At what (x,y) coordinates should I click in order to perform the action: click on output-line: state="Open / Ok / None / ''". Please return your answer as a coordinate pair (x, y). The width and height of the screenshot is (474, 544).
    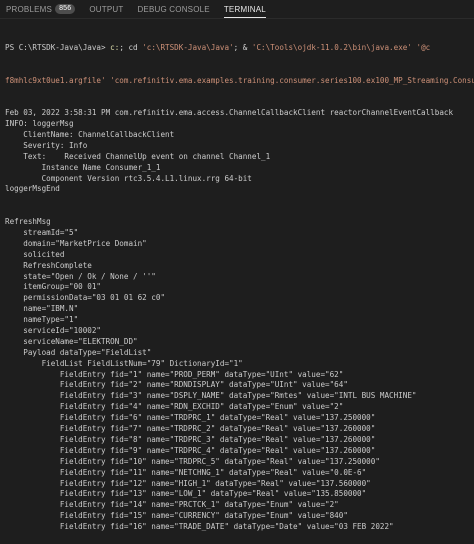
    Looking at the image, I should click on (80, 276).